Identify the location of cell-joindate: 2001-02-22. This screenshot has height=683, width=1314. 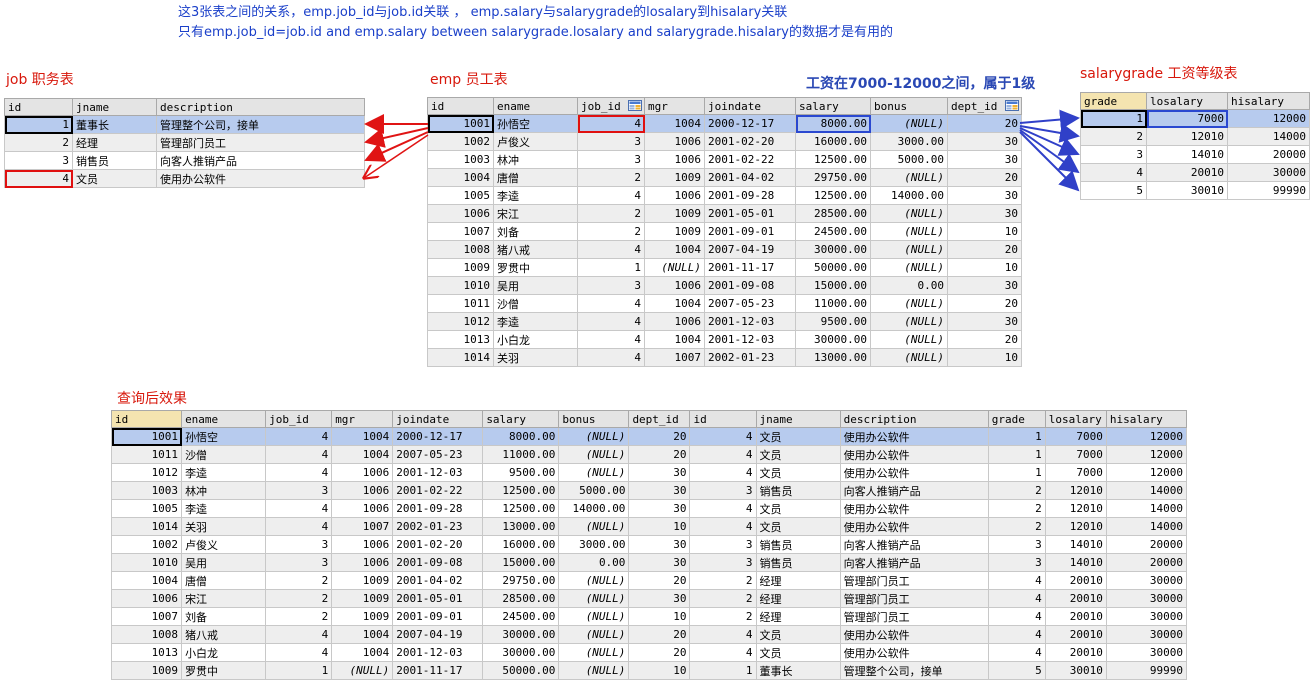
(750, 159).